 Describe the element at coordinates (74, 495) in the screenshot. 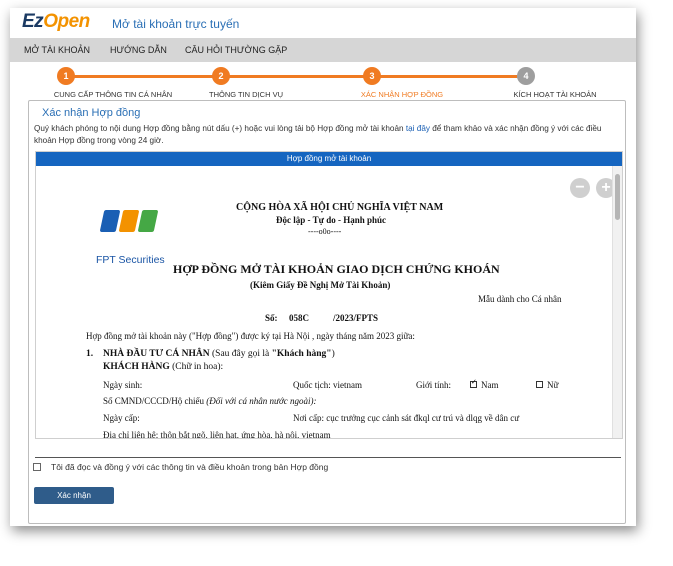

I see `confirm-button: Xác nhận` at that location.